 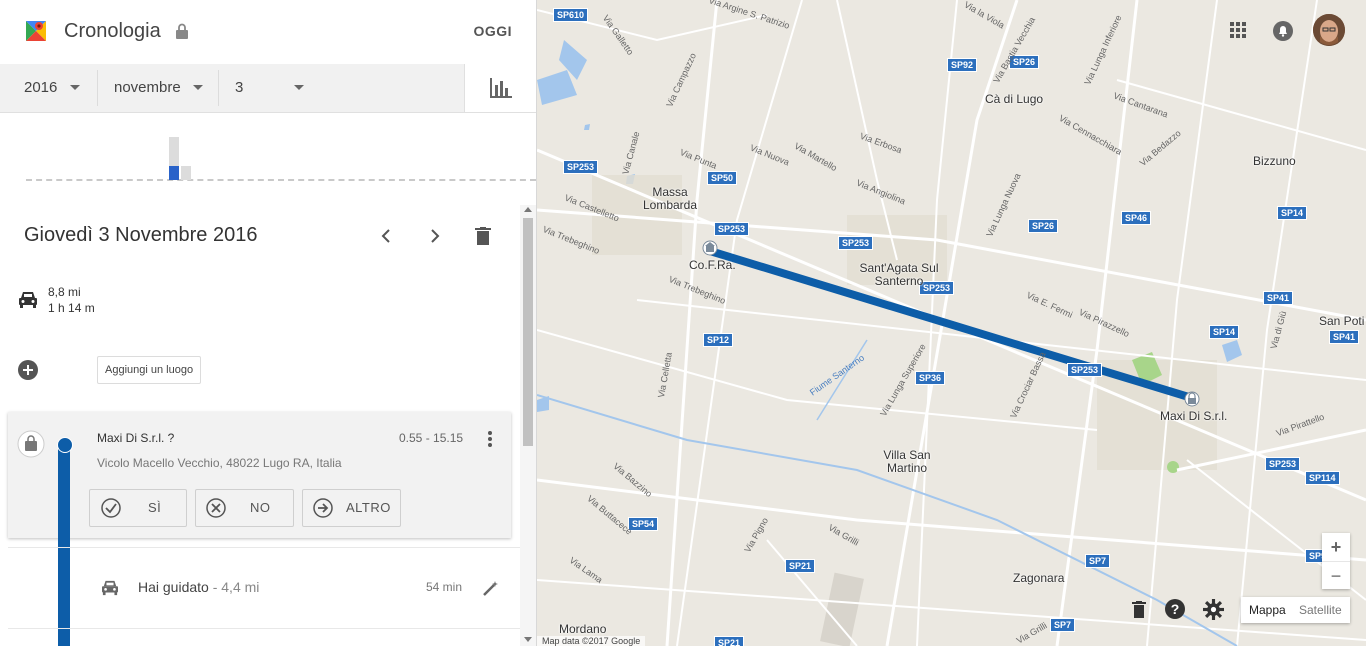 What do you see at coordinates (275, 88) in the screenshot?
I see `day-select: 3` at bounding box center [275, 88].